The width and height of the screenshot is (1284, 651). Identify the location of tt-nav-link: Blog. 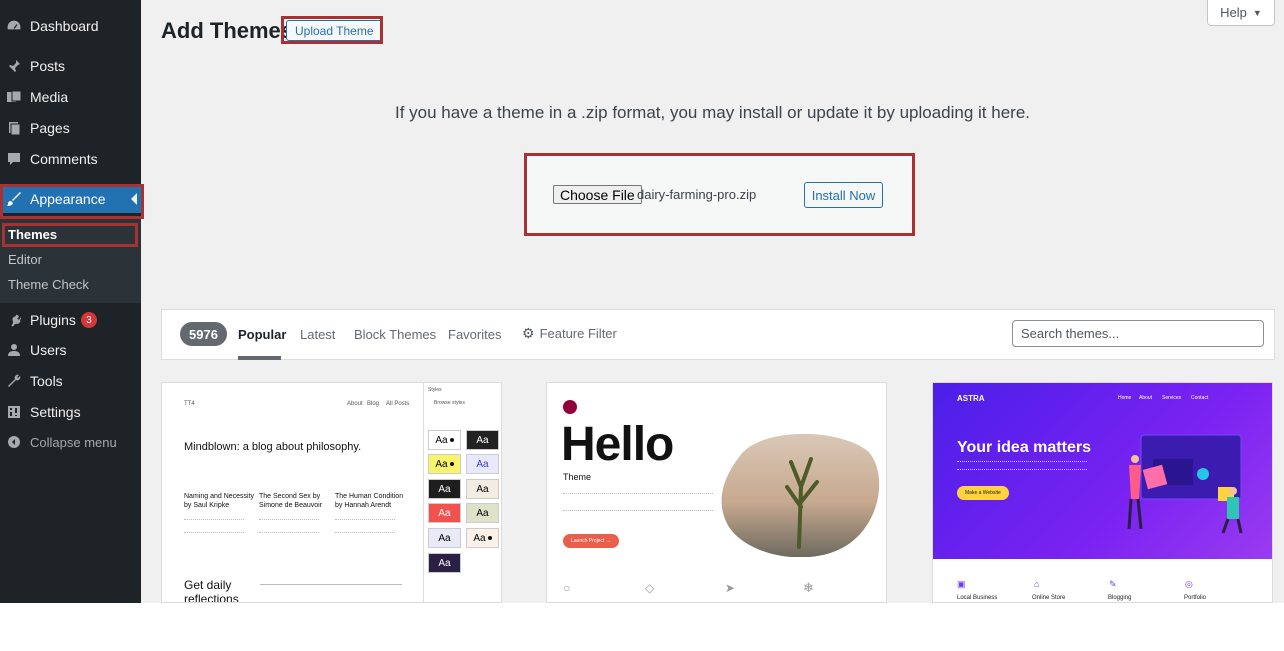
(373, 404).